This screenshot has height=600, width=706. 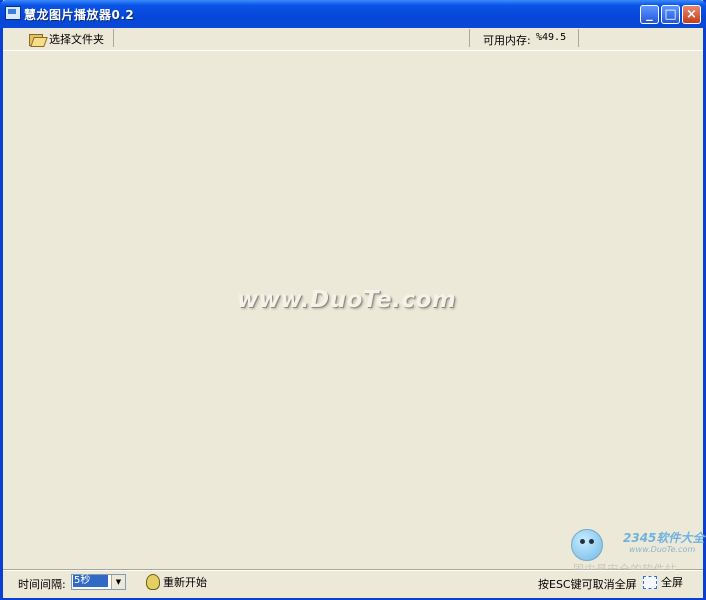 I want to click on fullscreen-label: 全屏, so click(x=672, y=582).